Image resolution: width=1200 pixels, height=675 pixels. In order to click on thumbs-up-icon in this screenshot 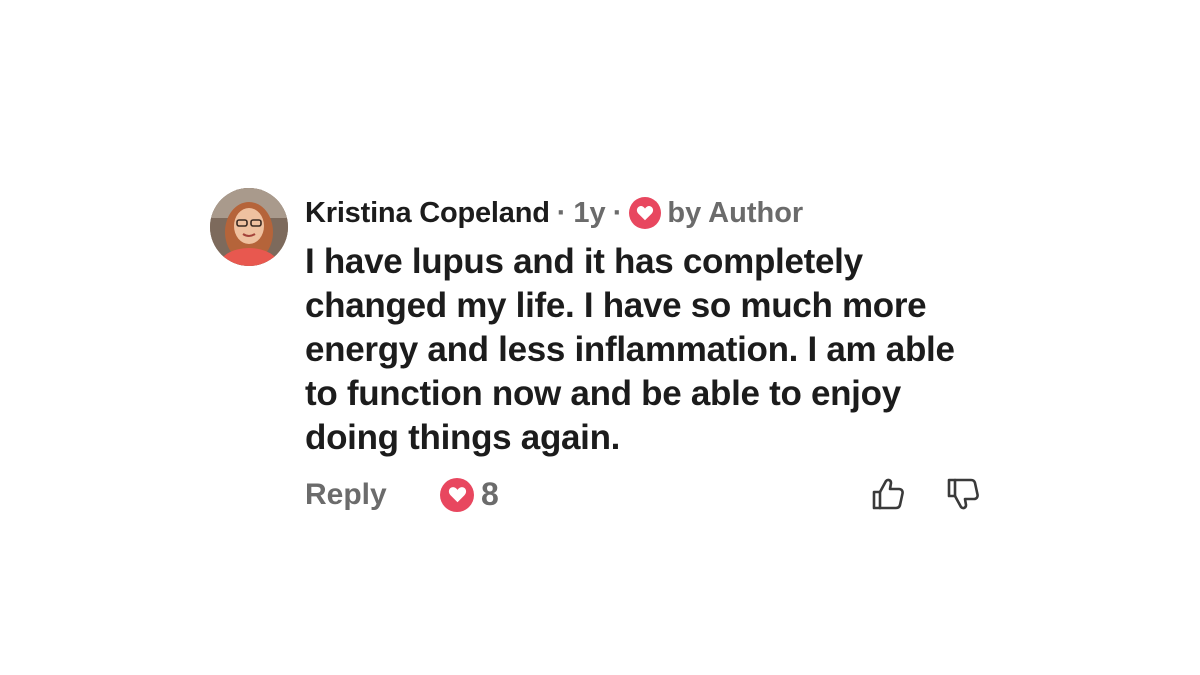, I will do `click(888, 494)`.